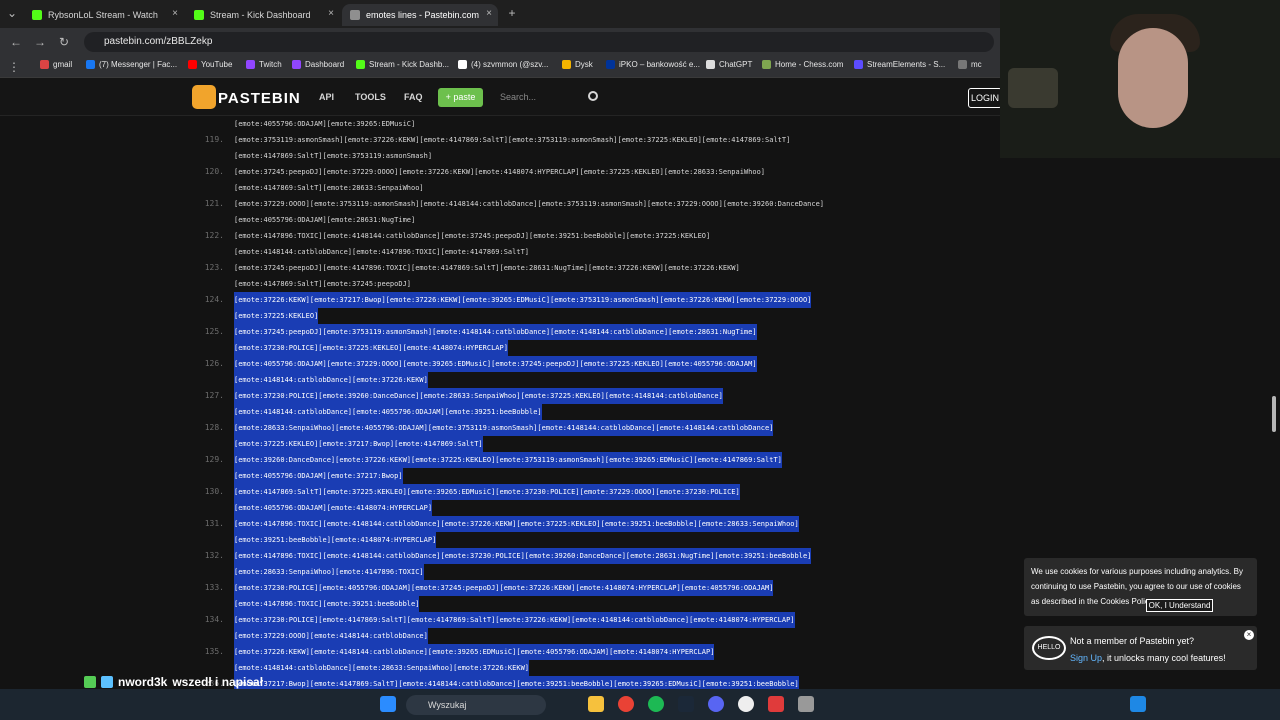 The image size is (1280, 720). I want to click on page-scrollbar, so click(1274, 414).